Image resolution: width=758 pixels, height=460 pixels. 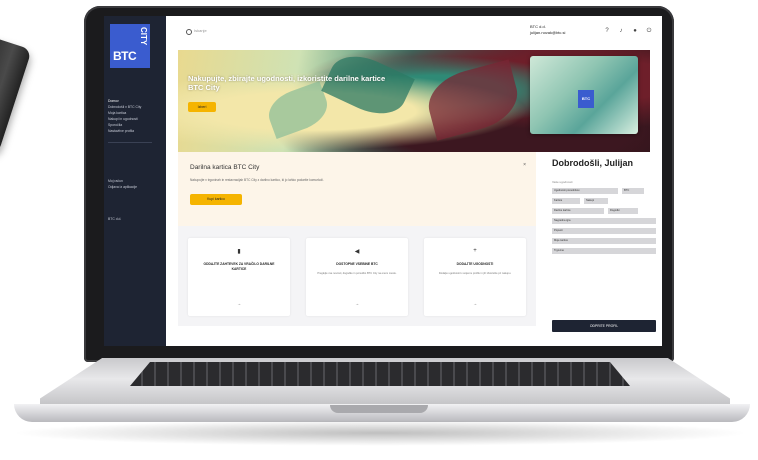 I want to click on search-input: Iskanje, so click(x=200, y=30).